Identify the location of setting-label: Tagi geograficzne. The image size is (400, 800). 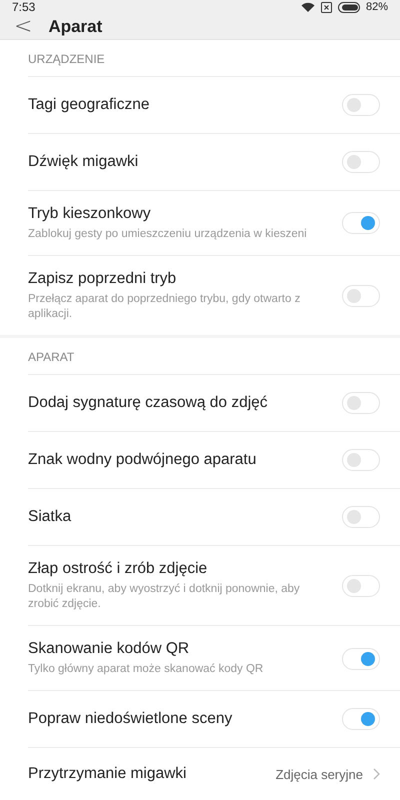
(89, 105).